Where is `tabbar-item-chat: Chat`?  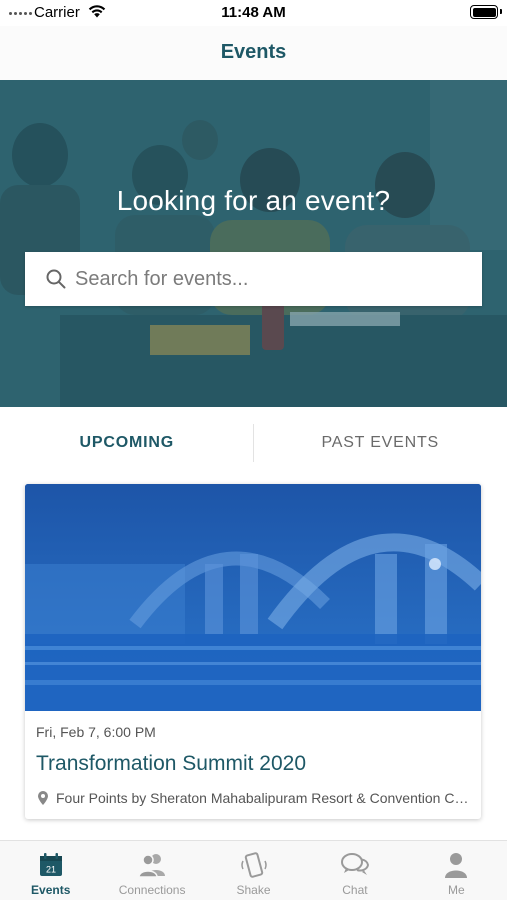
tabbar-item-chat: Chat is located at coordinates (354, 870).